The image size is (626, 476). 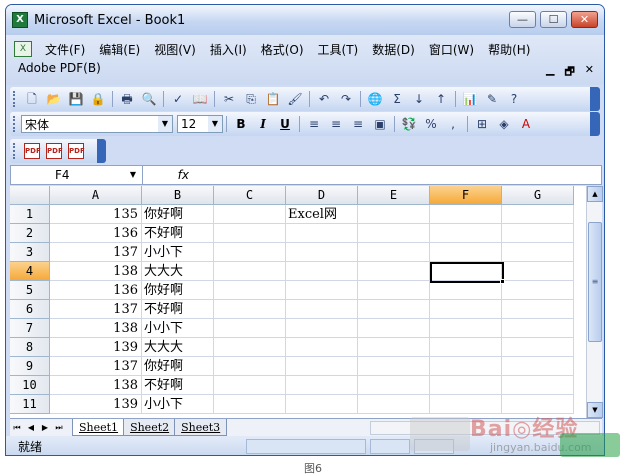 What do you see at coordinates (96, 366) in the screenshot?
I see `cell-a9: 137` at bounding box center [96, 366].